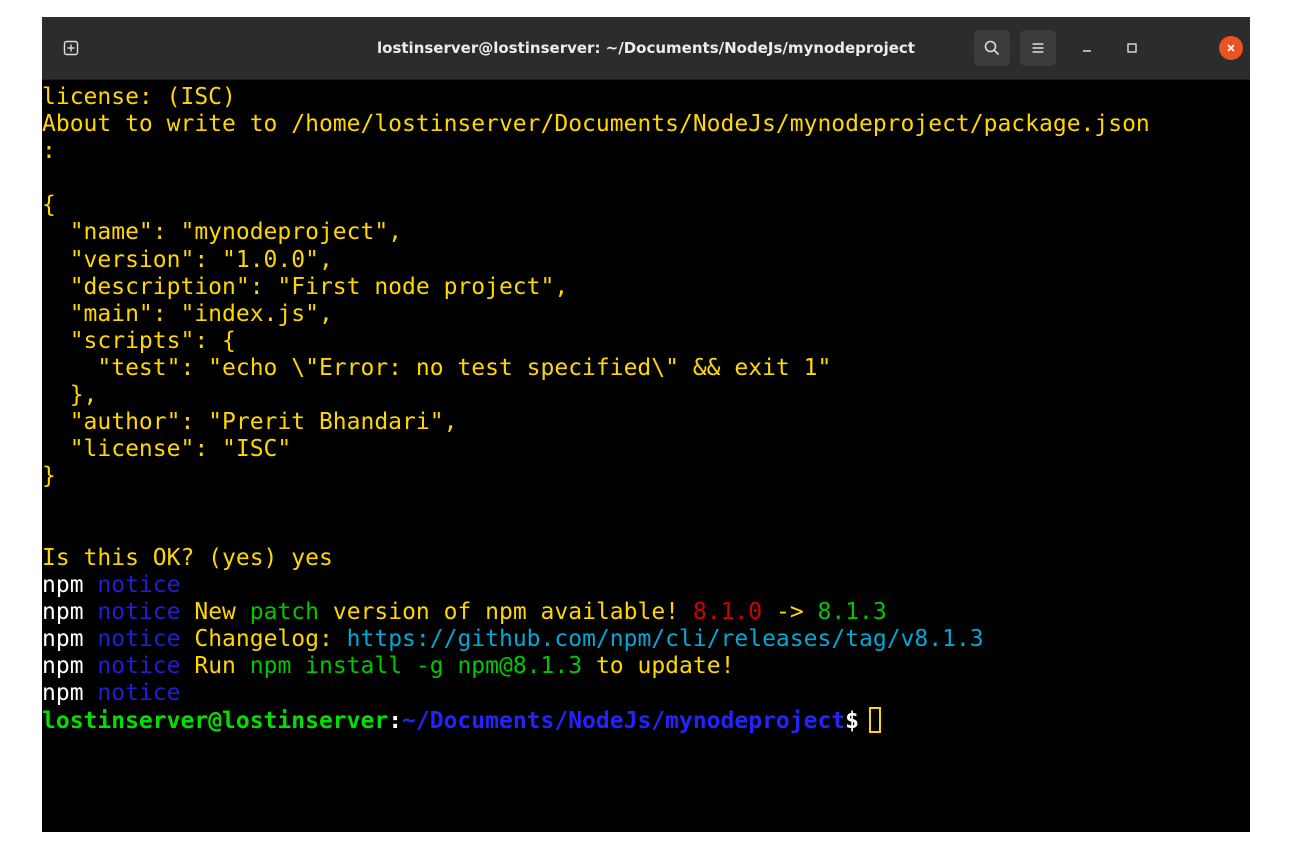 Image resolution: width=1296 pixels, height=854 pixels. What do you see at coordinates (250, 422) in the screenshot?
I see `terminal-line: "author": "Prerit Bhandari",` at bounding box center [250, 422].